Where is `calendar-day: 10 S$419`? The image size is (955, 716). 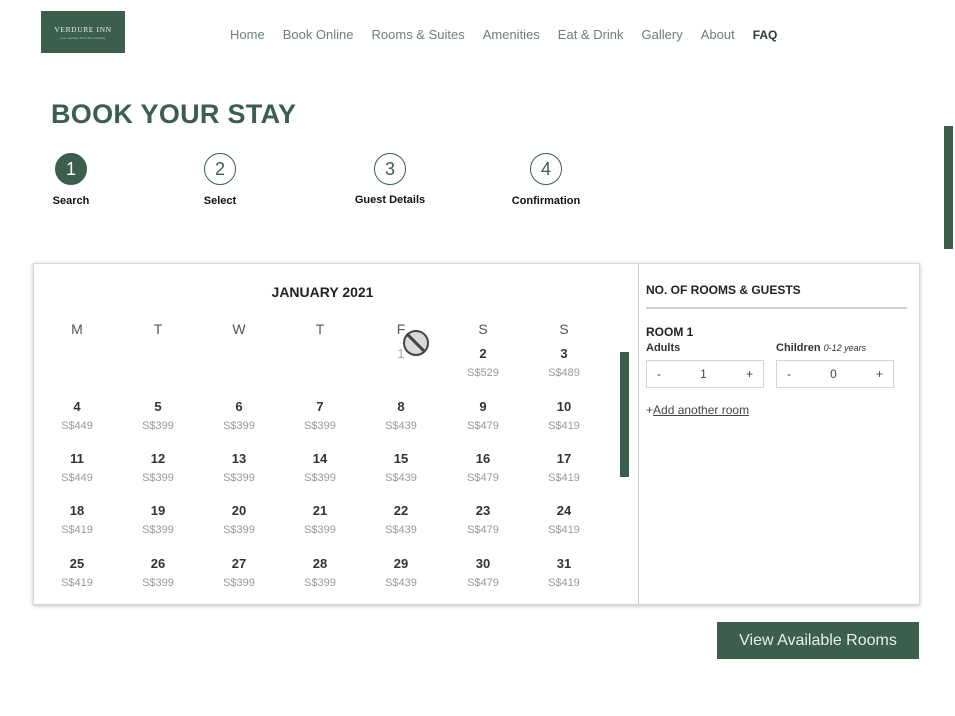
calendar-day: 10 S$419 is located at coordinates (564, 415).